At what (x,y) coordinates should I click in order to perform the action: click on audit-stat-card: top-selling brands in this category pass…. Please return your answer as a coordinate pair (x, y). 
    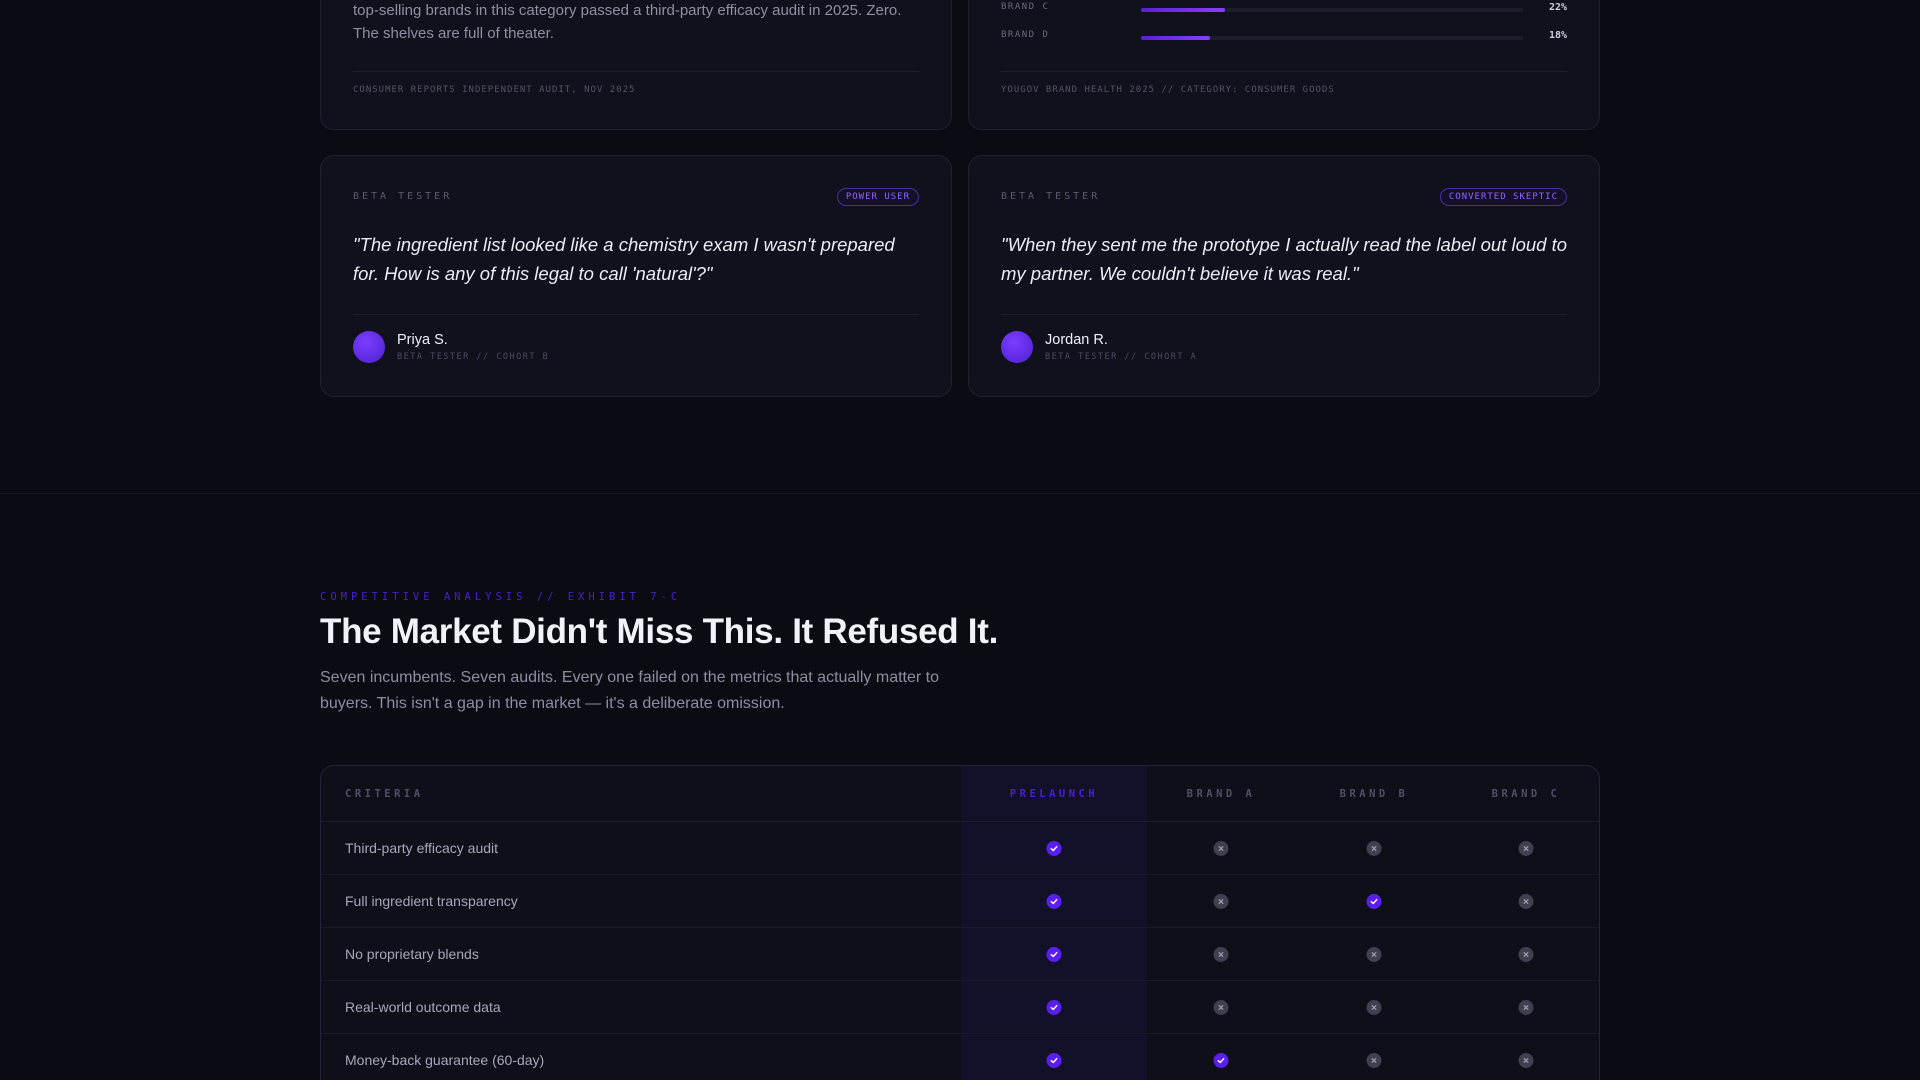
    Looking at the image, I should click on (636, 65).